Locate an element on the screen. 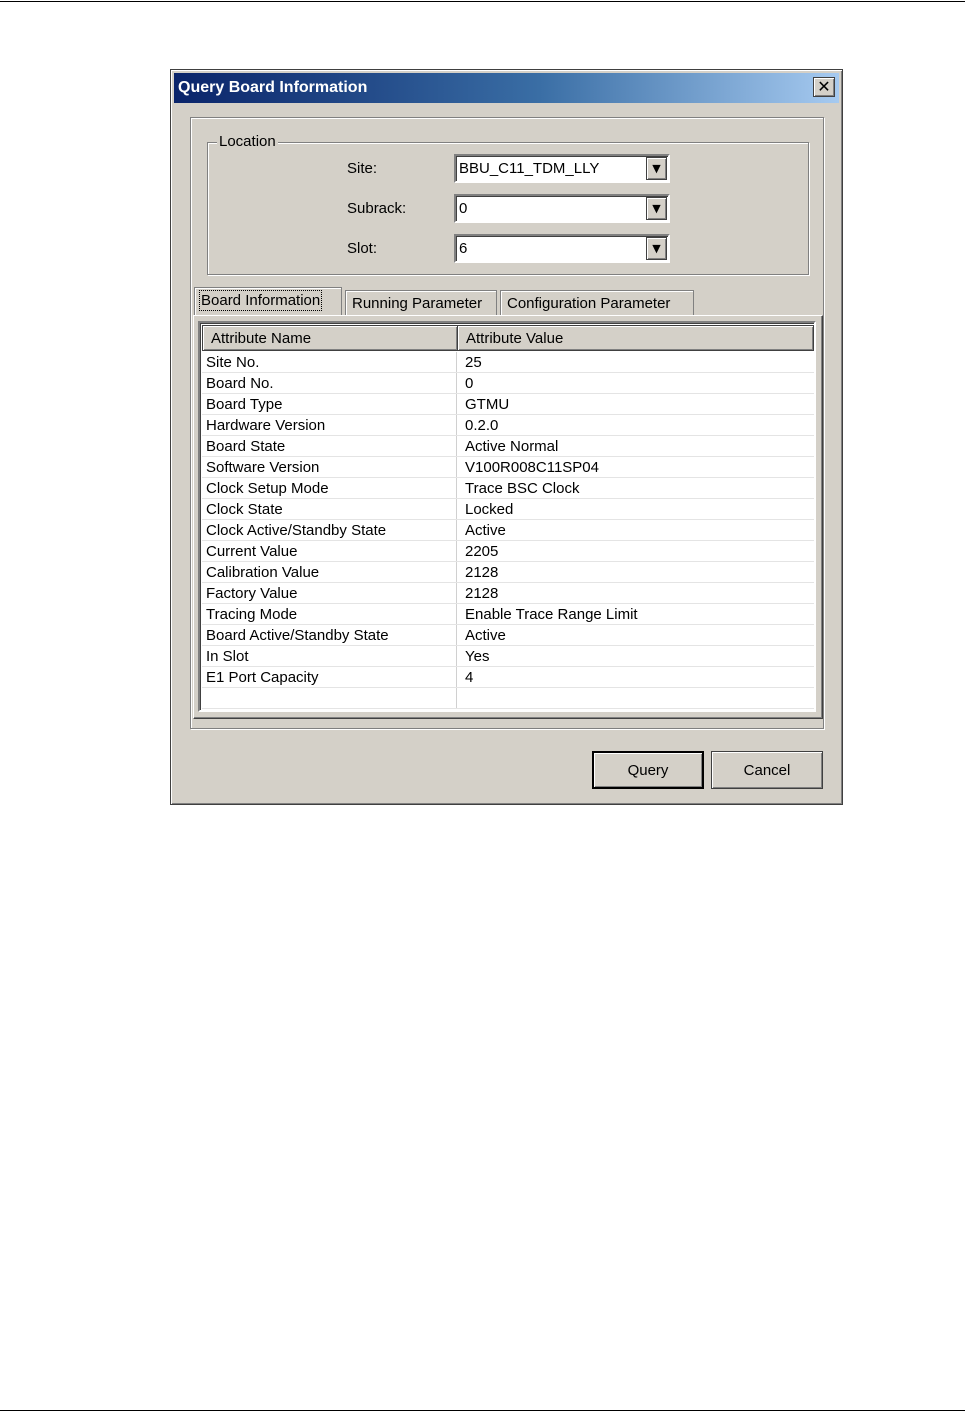  attribute-value-cell: 0.2.0 is located at coordinates (482, 425).